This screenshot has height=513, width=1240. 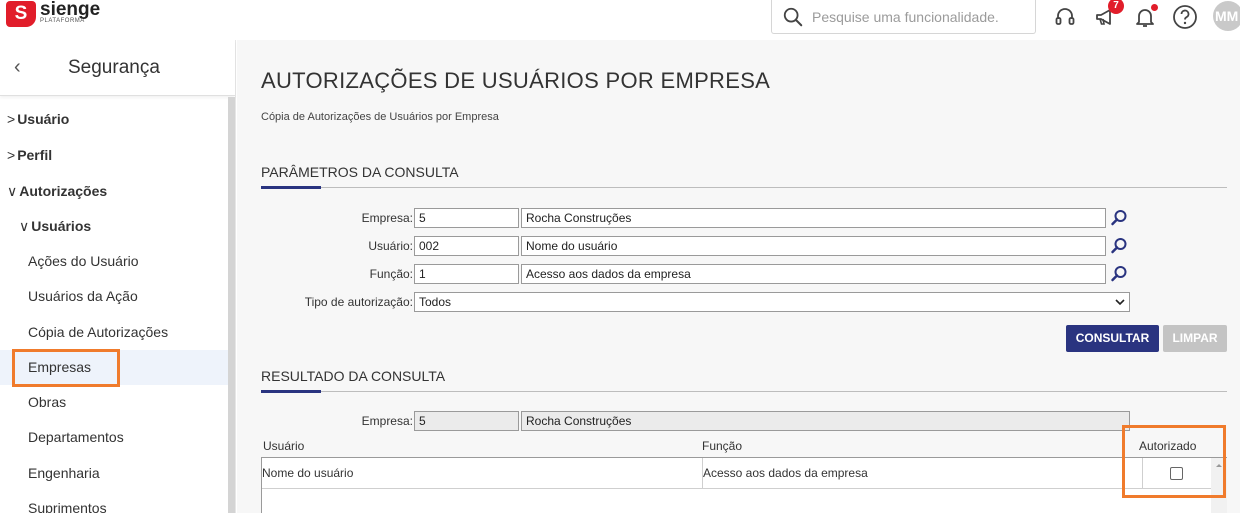 What do you see at coordinates (64, 473) in the screenshot?
I see `sidebar-item-engenharia: Engenharia` at bounding box center [64, 473].